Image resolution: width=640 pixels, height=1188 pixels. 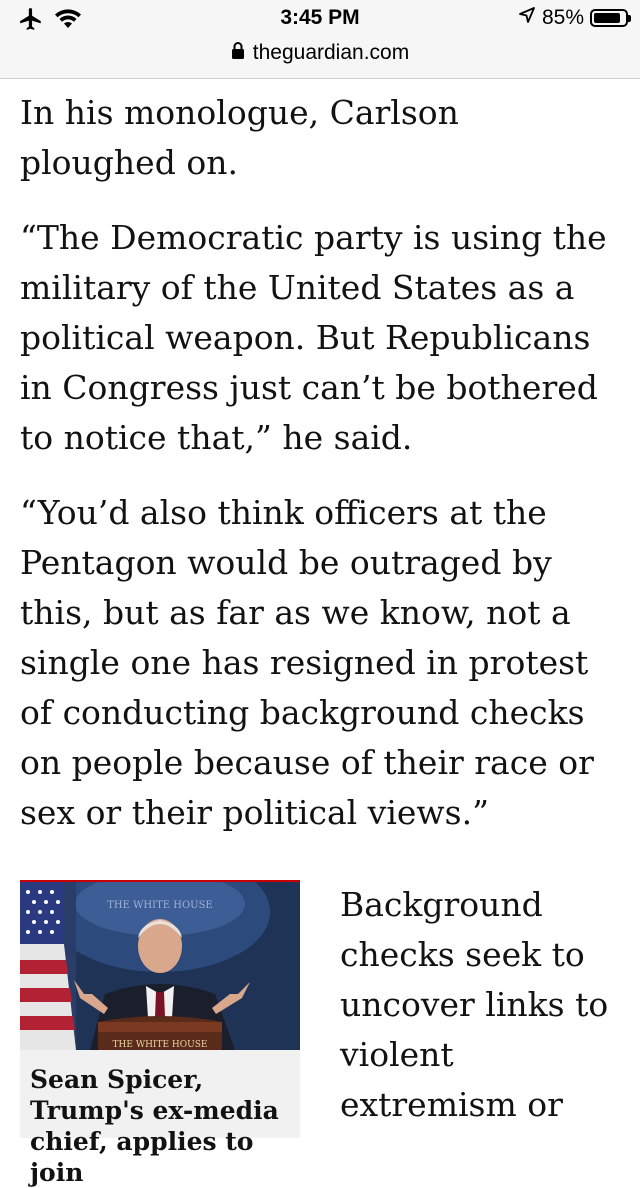 What do you see at coordinates (320, 39) in the screenshot?
I see `status-bar: 3:45 PM 85% theguardian.com` at bounding box center [320, 39].